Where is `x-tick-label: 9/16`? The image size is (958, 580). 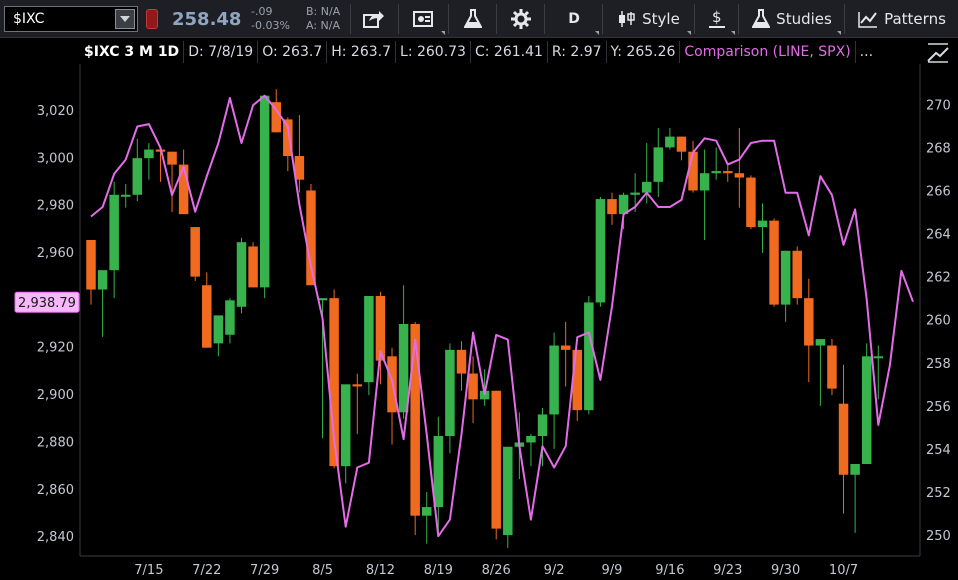
x-tick-label: 9/16 is located at coordinates (669, 570).